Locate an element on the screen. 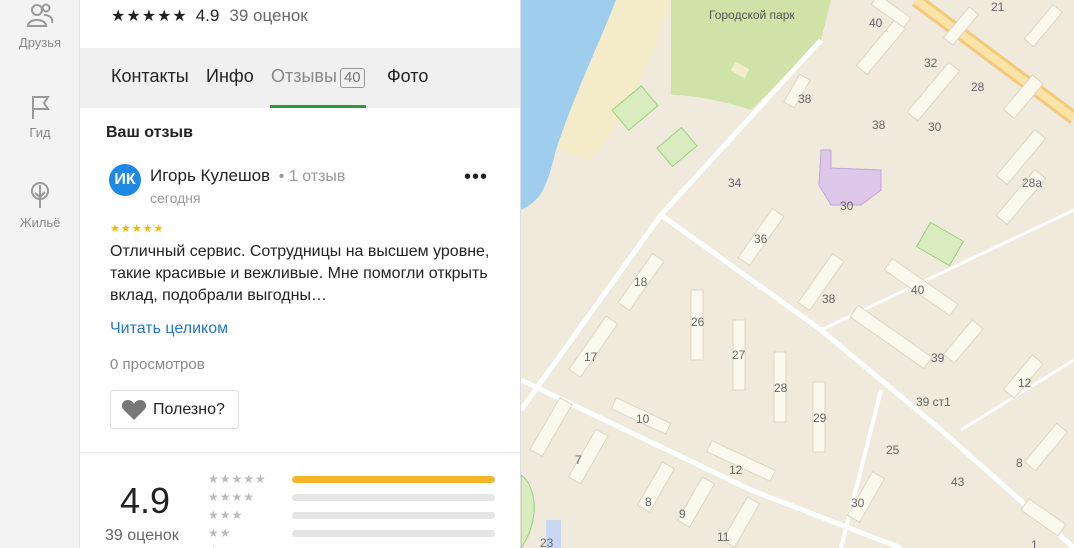 The width and height of the screenshot is (1074, 548). rail-item-friends: Друзья is located at coordinates (40, 26).